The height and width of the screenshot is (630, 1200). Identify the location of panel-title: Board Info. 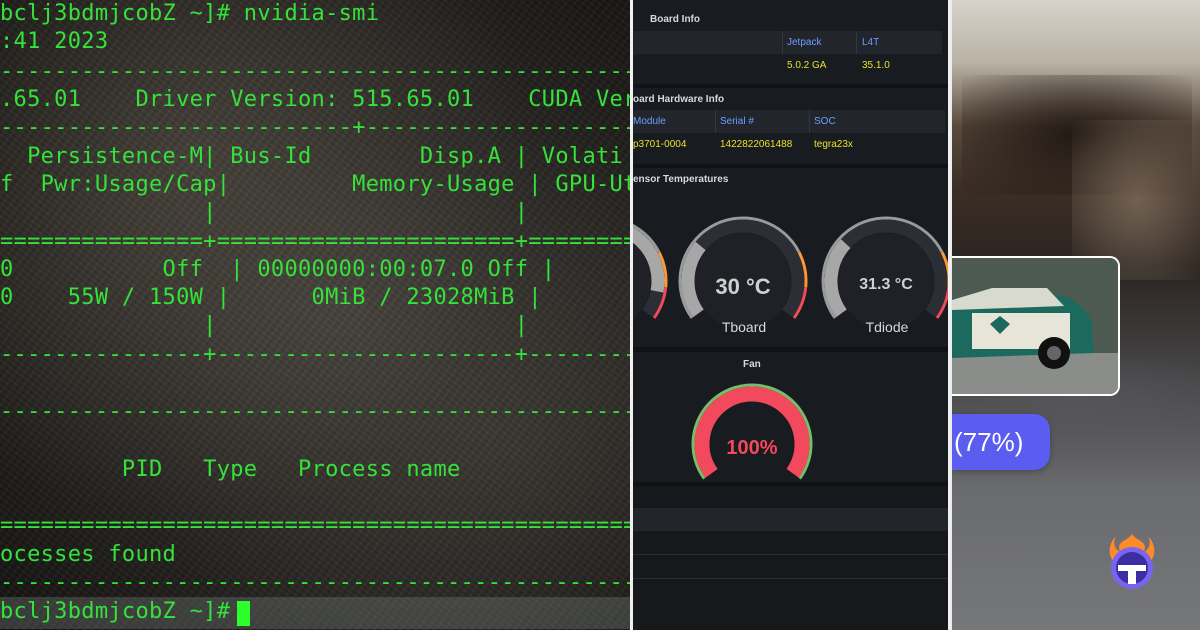
(675, 19).